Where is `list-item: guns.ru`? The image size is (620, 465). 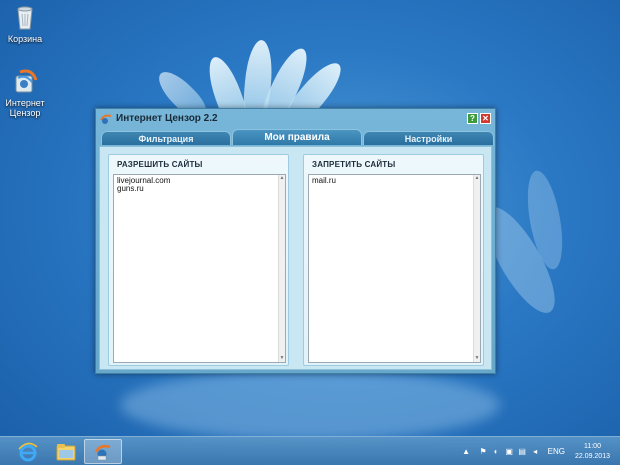
list-item: guns.ru is located at coordinates (143, 189).